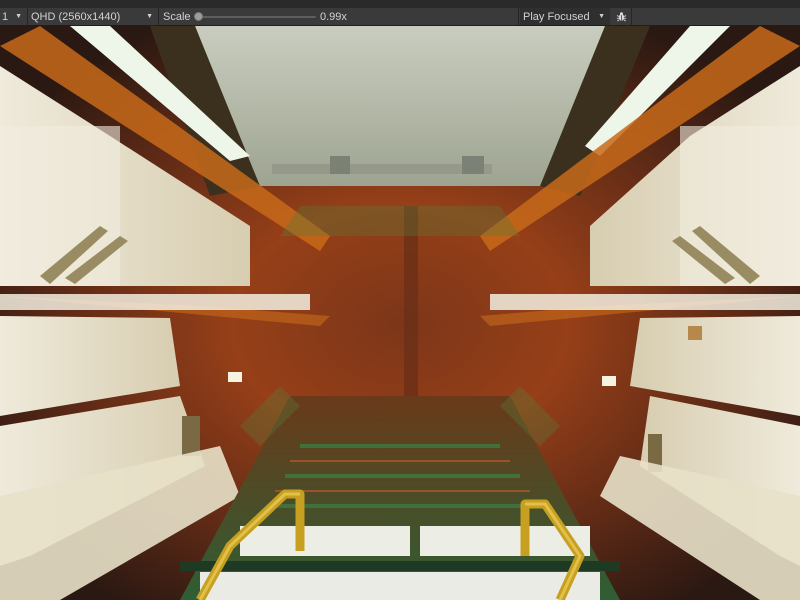  What do you see at coordinates (198, 16) in the screenshot?
I see `slider-thumb` at bounding box center [198, 16].